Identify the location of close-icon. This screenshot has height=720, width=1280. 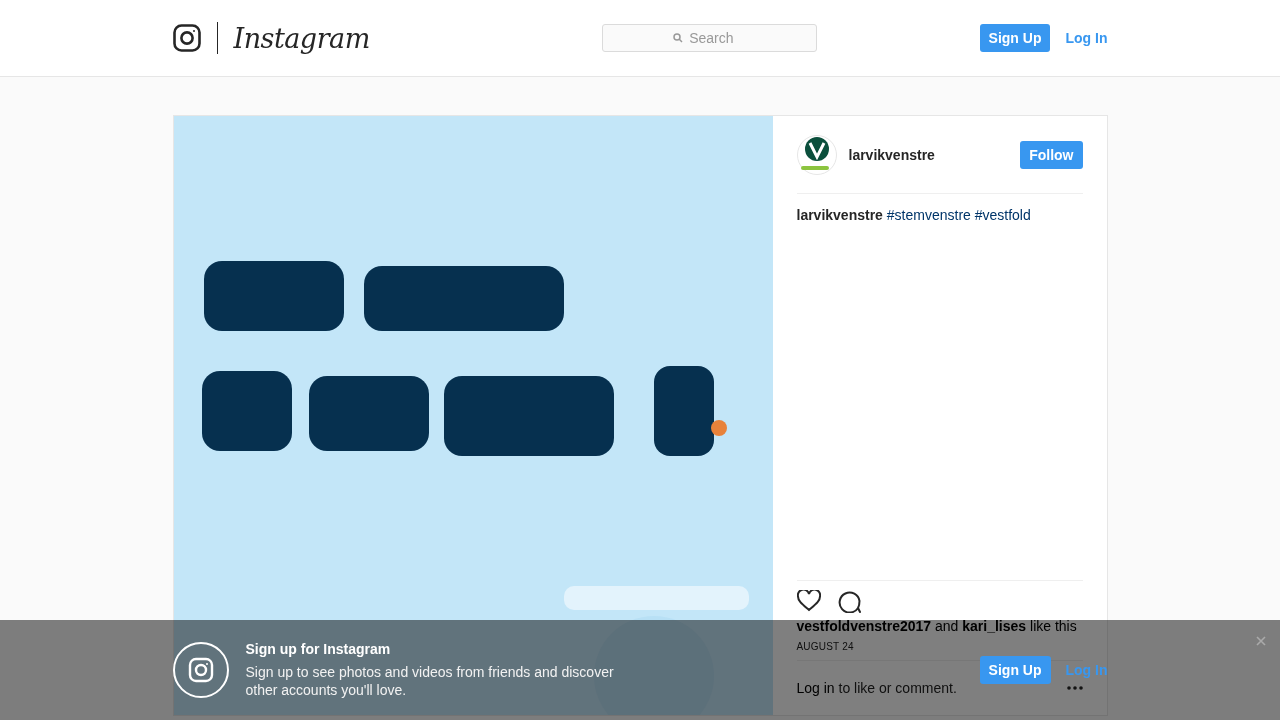
(1261, 641).